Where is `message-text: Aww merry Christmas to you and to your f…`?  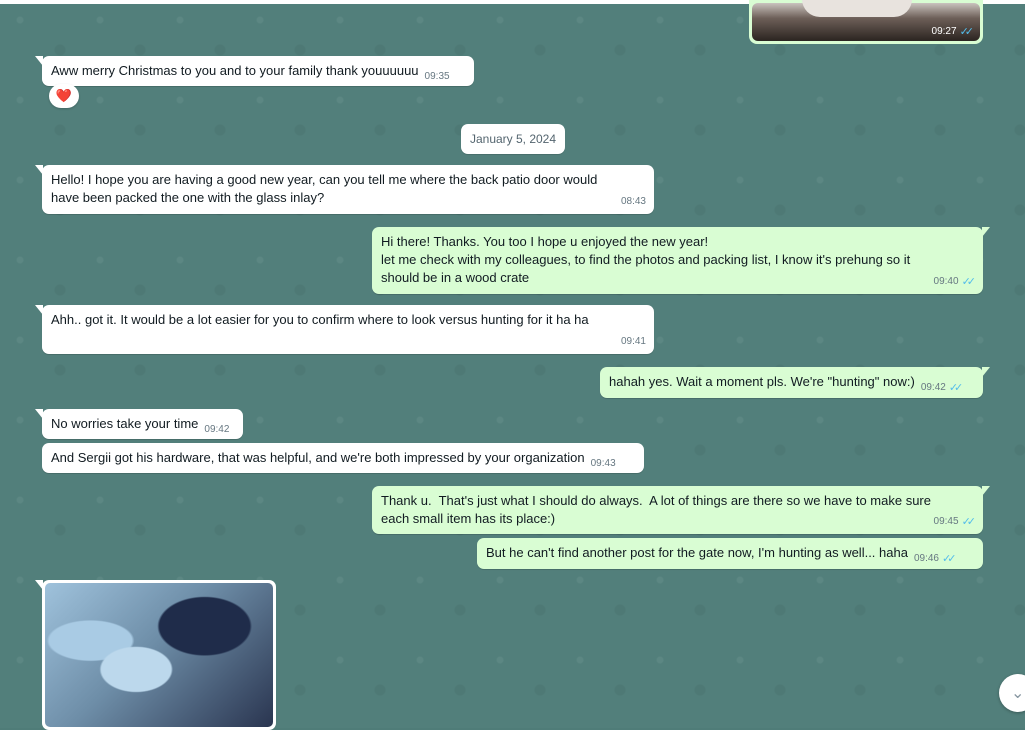
message-text: Aww merry Christmas to you and to your f… is located at coordinates (235, 70).